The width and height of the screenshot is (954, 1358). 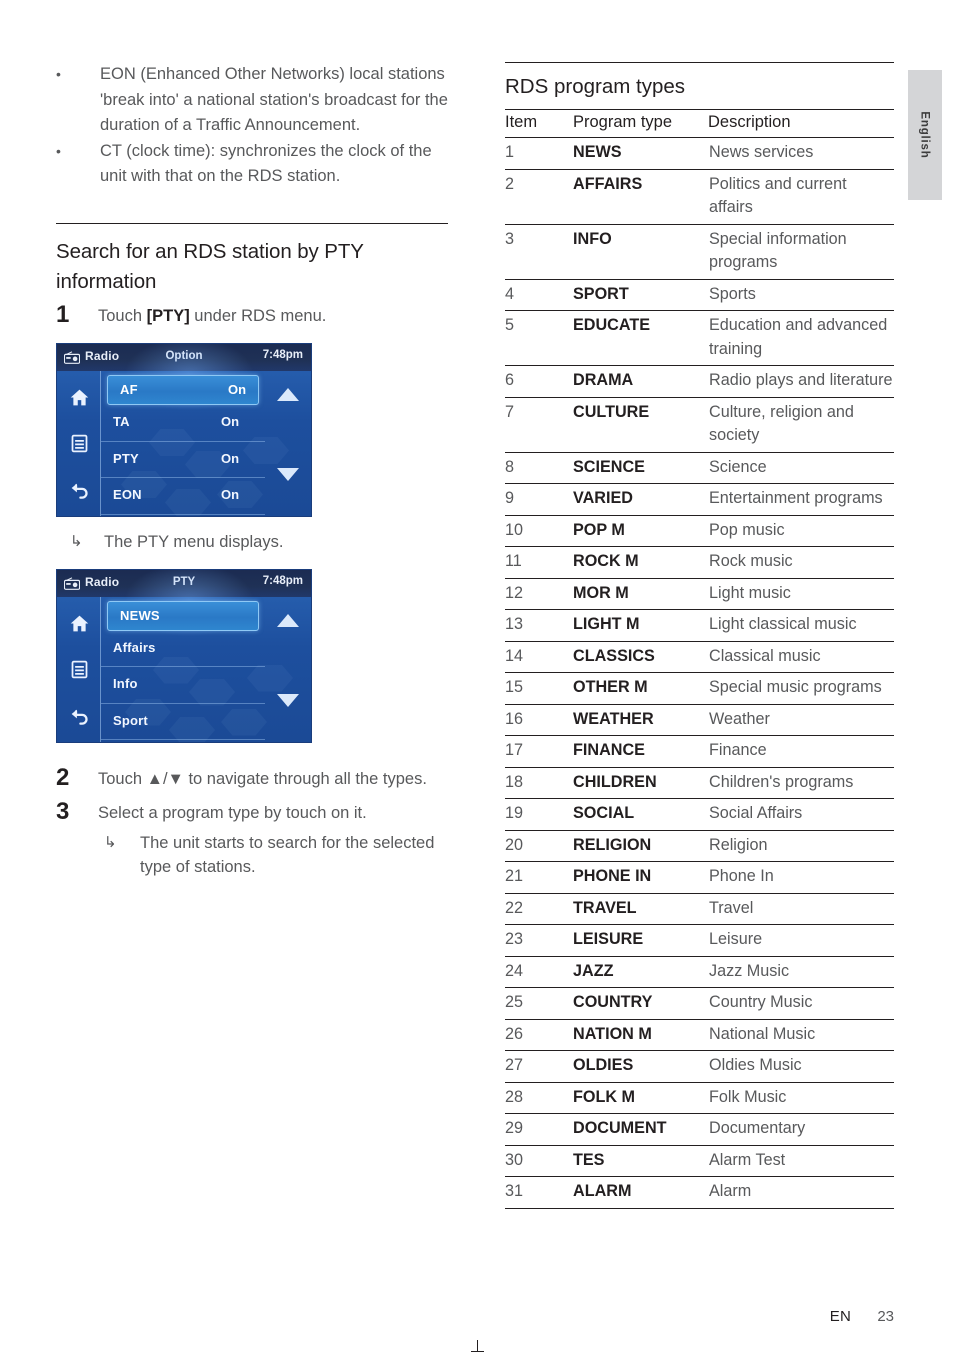 I want to click on table-row: 20 RELIGION Religion, so click(x=699, y=846).